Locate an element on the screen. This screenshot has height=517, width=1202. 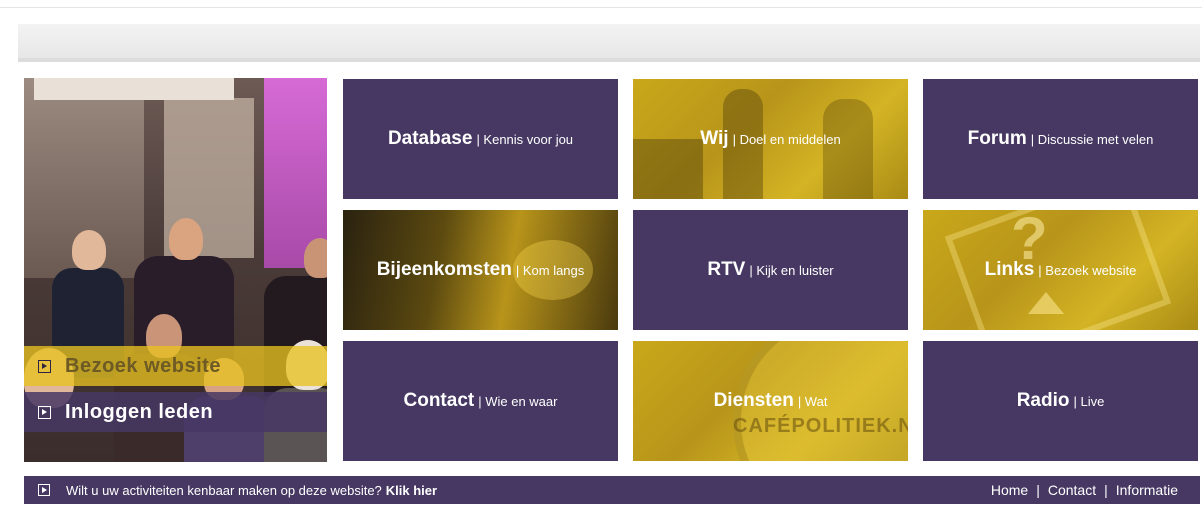
tile-subtitle: | Kijk en luister is located at coordinates (791, 270).